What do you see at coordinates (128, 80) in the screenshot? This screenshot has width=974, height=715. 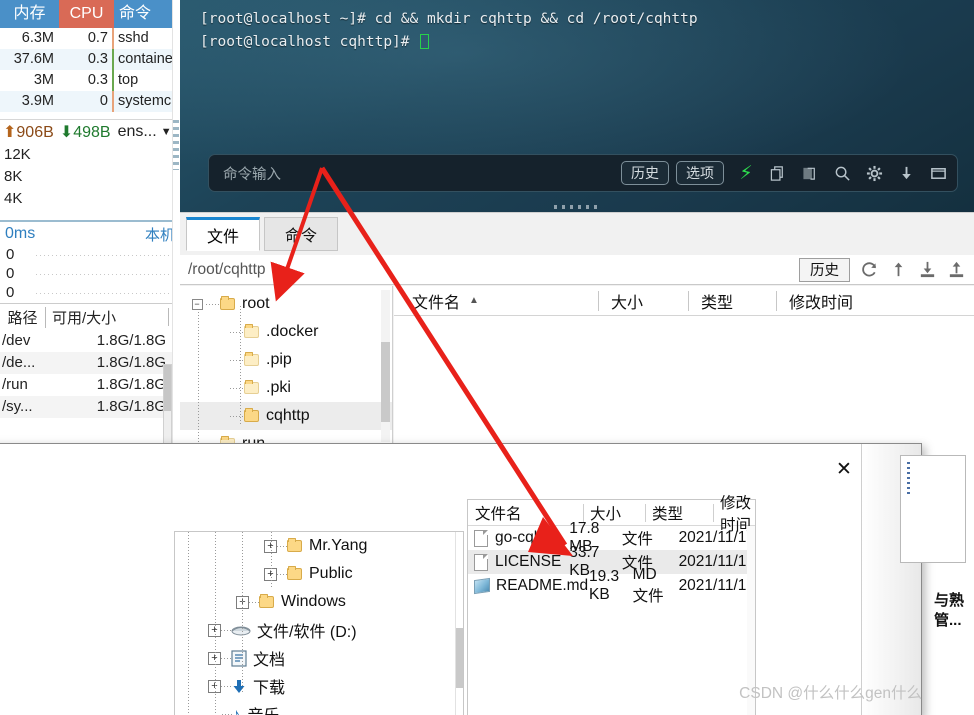 I see `cell-command: top` at bounding box center [128, 80].